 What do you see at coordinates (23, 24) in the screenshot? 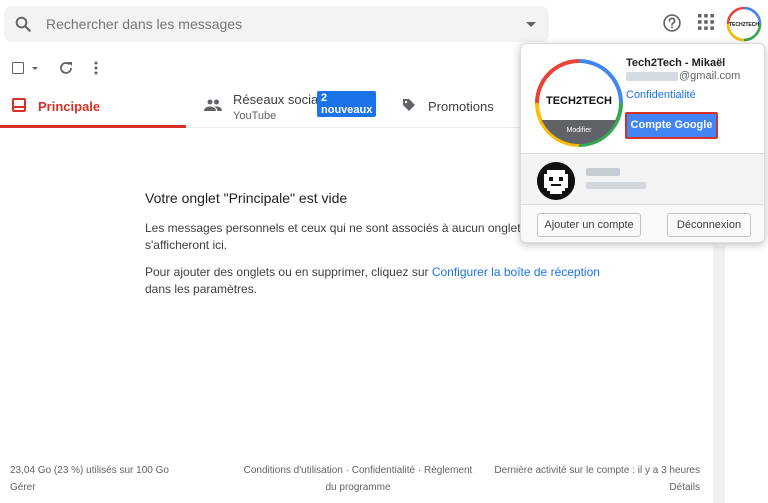
I see `search-icon` at bounding box center [23, 24].